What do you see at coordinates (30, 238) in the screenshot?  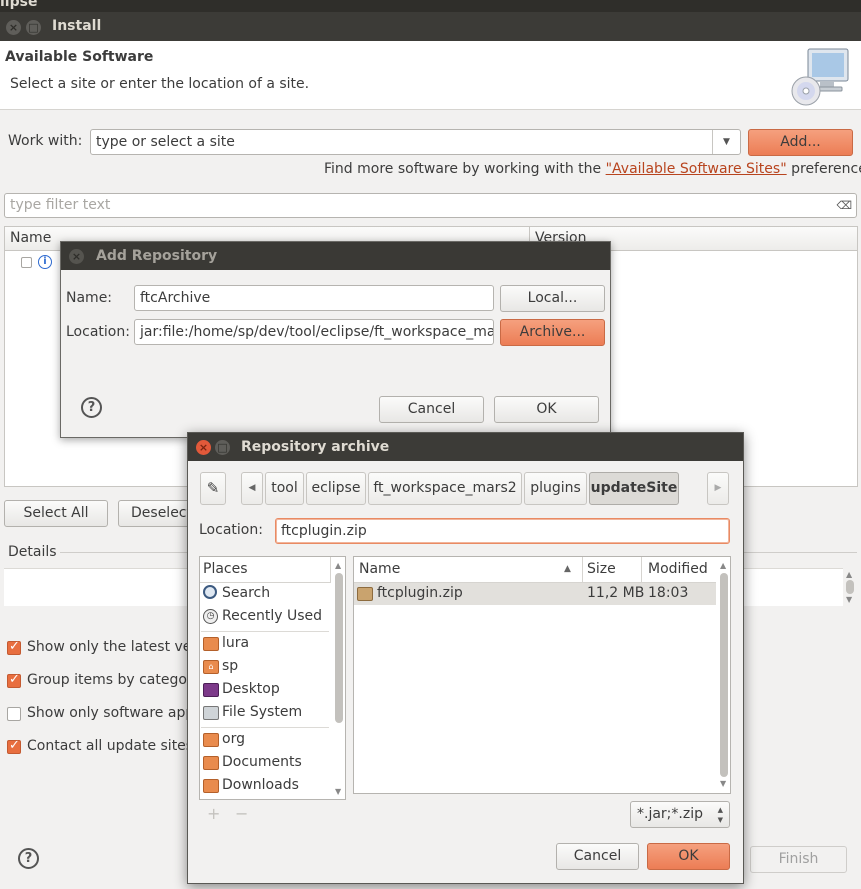 I see `column-name: Name` at bounding box center [30, 238].